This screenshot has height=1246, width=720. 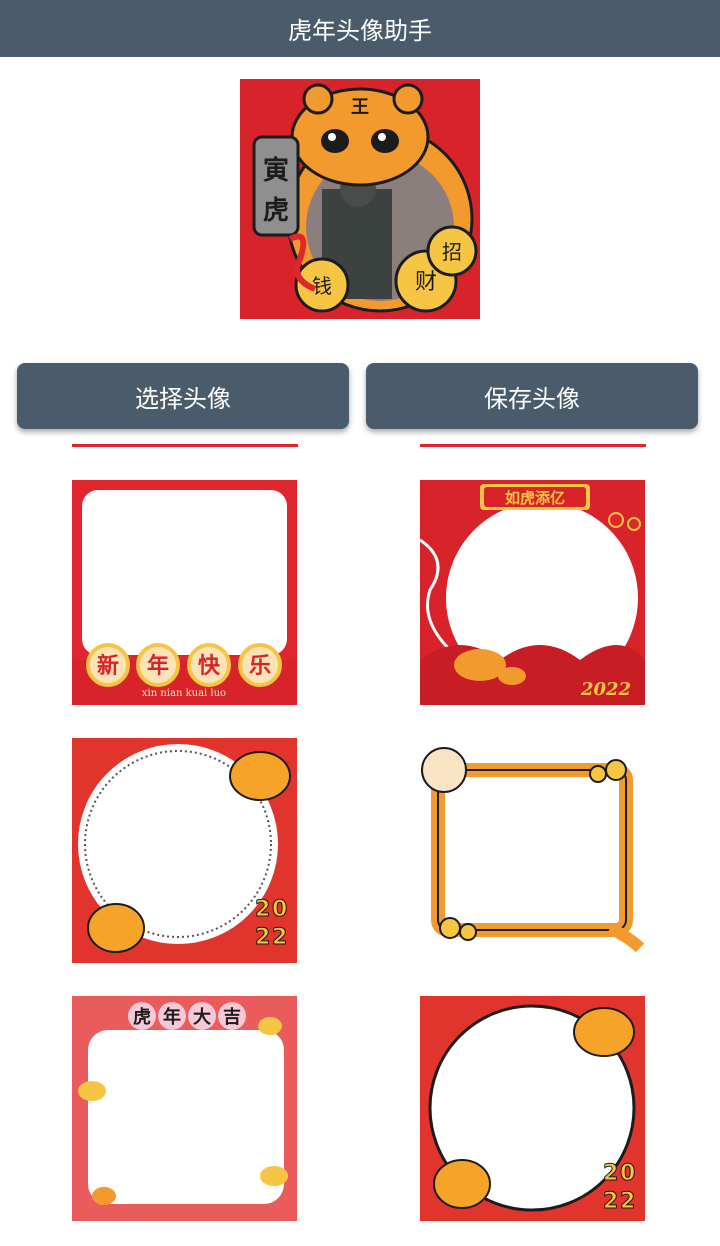 What do you see at coordinates (202, 1017) in the screenshot?
I see `svg-text: 大` at bounding box center [202, 1017].